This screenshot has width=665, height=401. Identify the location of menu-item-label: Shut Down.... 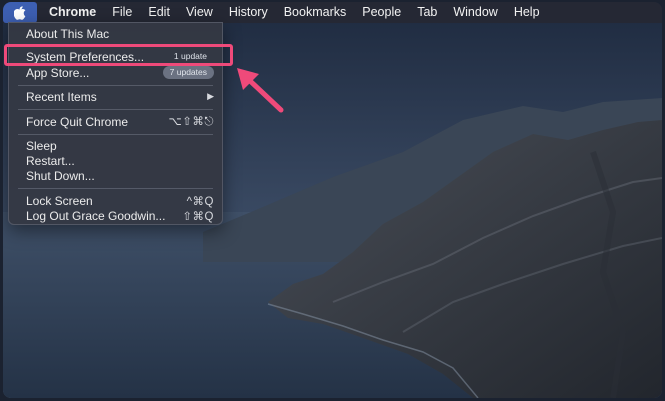
(60, 175).